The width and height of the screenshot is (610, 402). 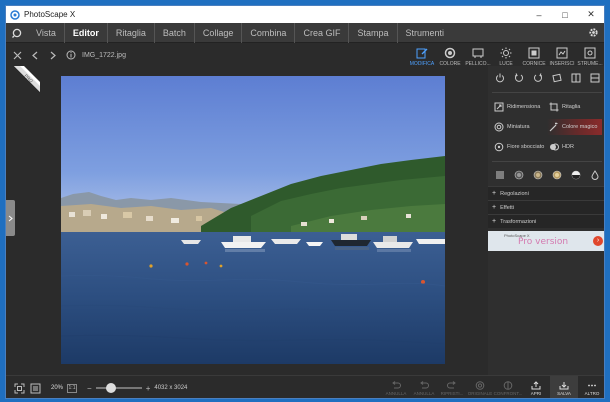 I want to click on straighten-icon, so click(x=556, y=78).